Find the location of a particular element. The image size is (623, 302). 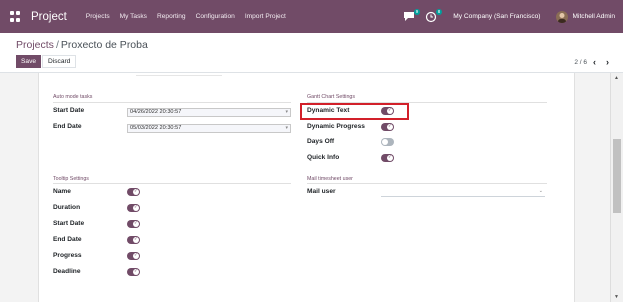

gantt-settings-title: Gantt Chart Settings is located at coordinates (331, 97).